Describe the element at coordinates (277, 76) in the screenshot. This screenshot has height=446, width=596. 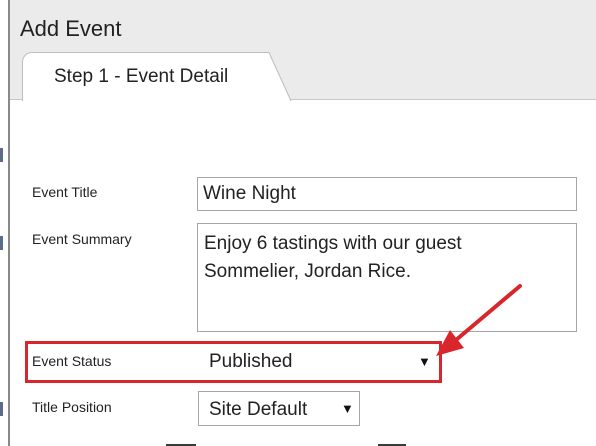
I see `tab-edge` at that location.